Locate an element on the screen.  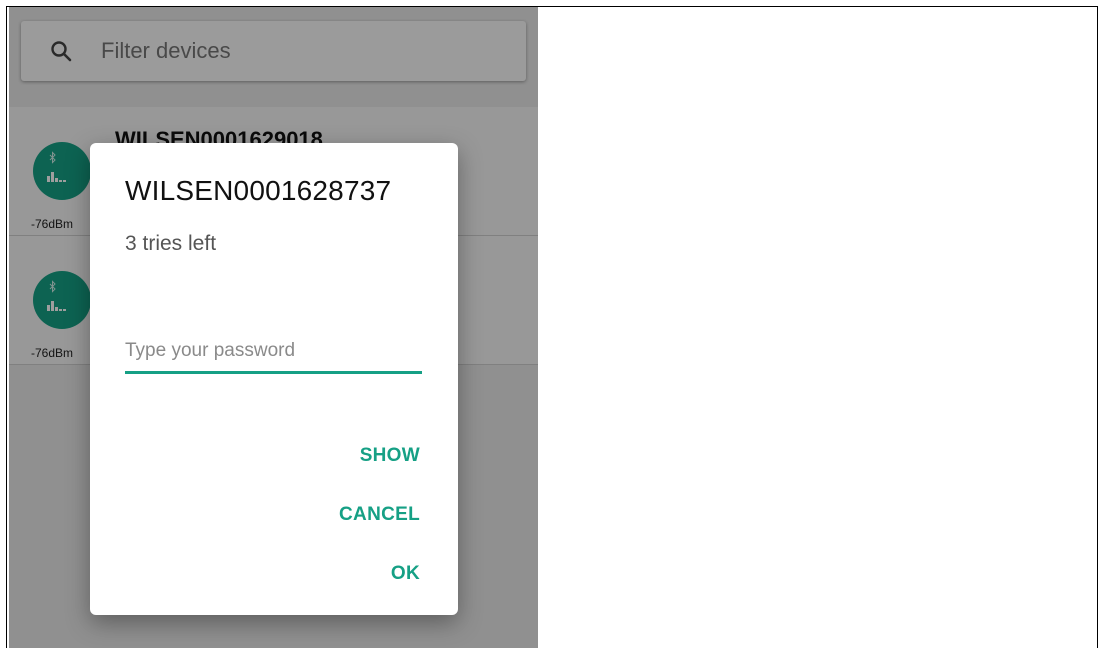
show-password-button: SHOW is located at coordinates (390, 456).